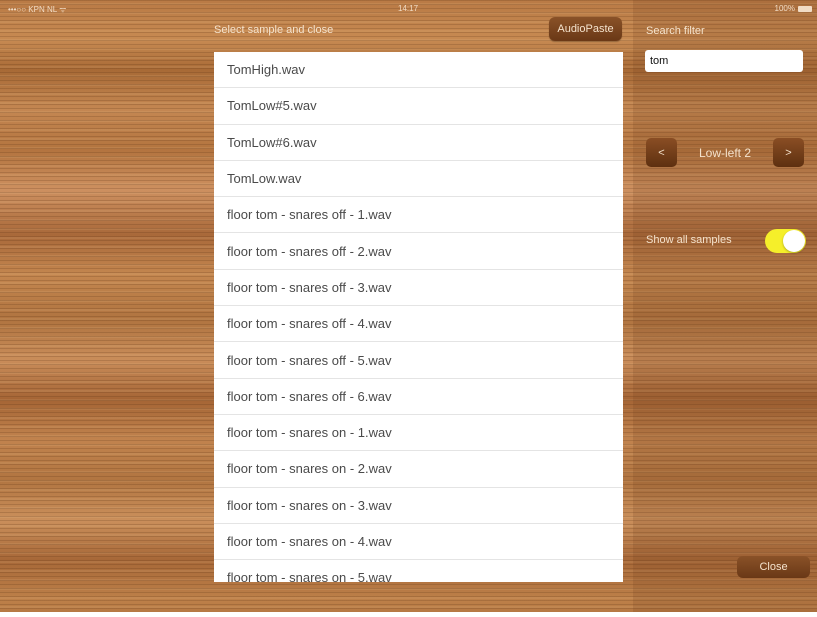 This screenshot has height=617, width=817. Describe the element at coordinates (794, 241) in the screenshot. I see `toggle-knob` at that location.